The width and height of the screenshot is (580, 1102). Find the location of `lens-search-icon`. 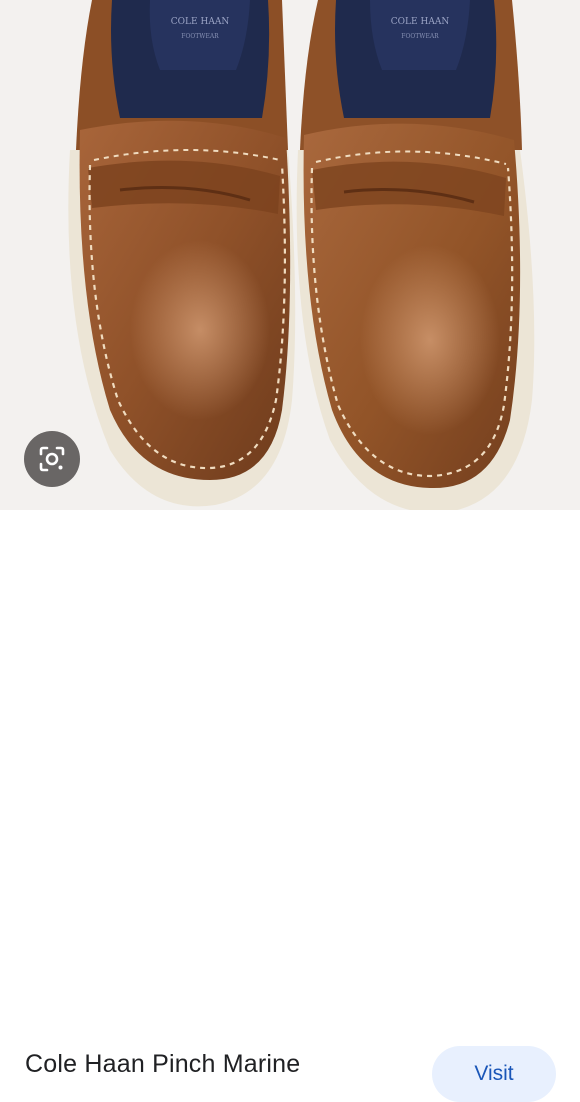

lens-search-icon is located at coordinates (52, 459).